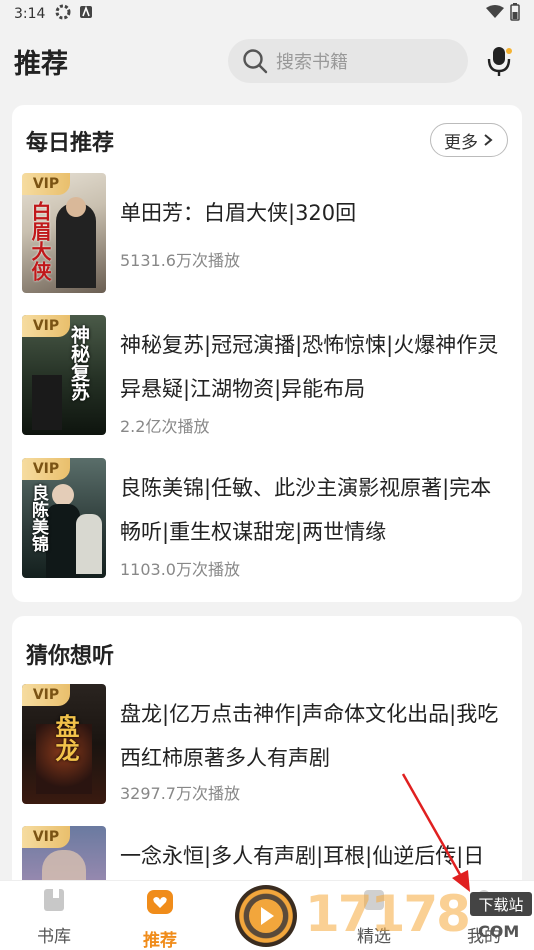  I want to click on page-title: 推荐, so click(41, 64).